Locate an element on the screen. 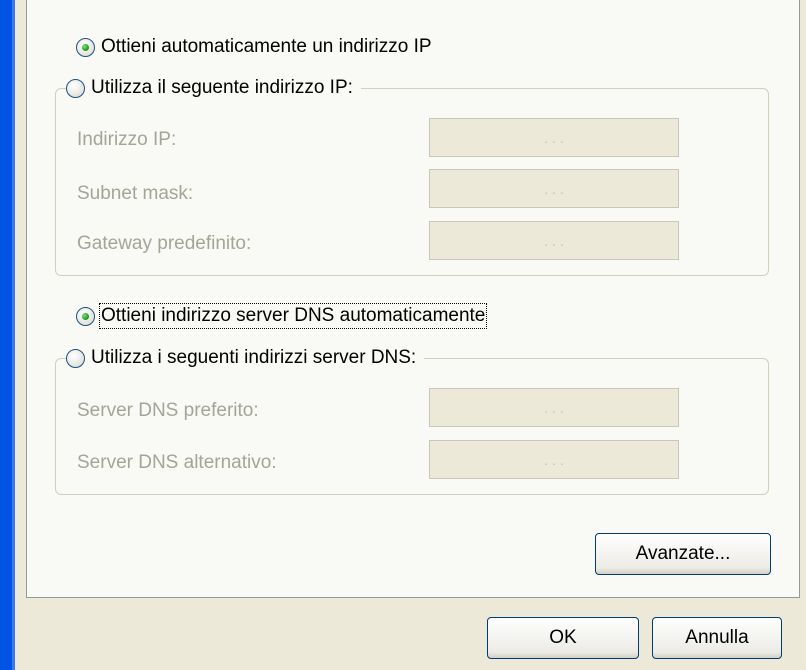 The image size is (806, 670). radio-obtain-ip-auto: Ottieni automaticamente un indirizzo IP is located at coordinates (258, 47).